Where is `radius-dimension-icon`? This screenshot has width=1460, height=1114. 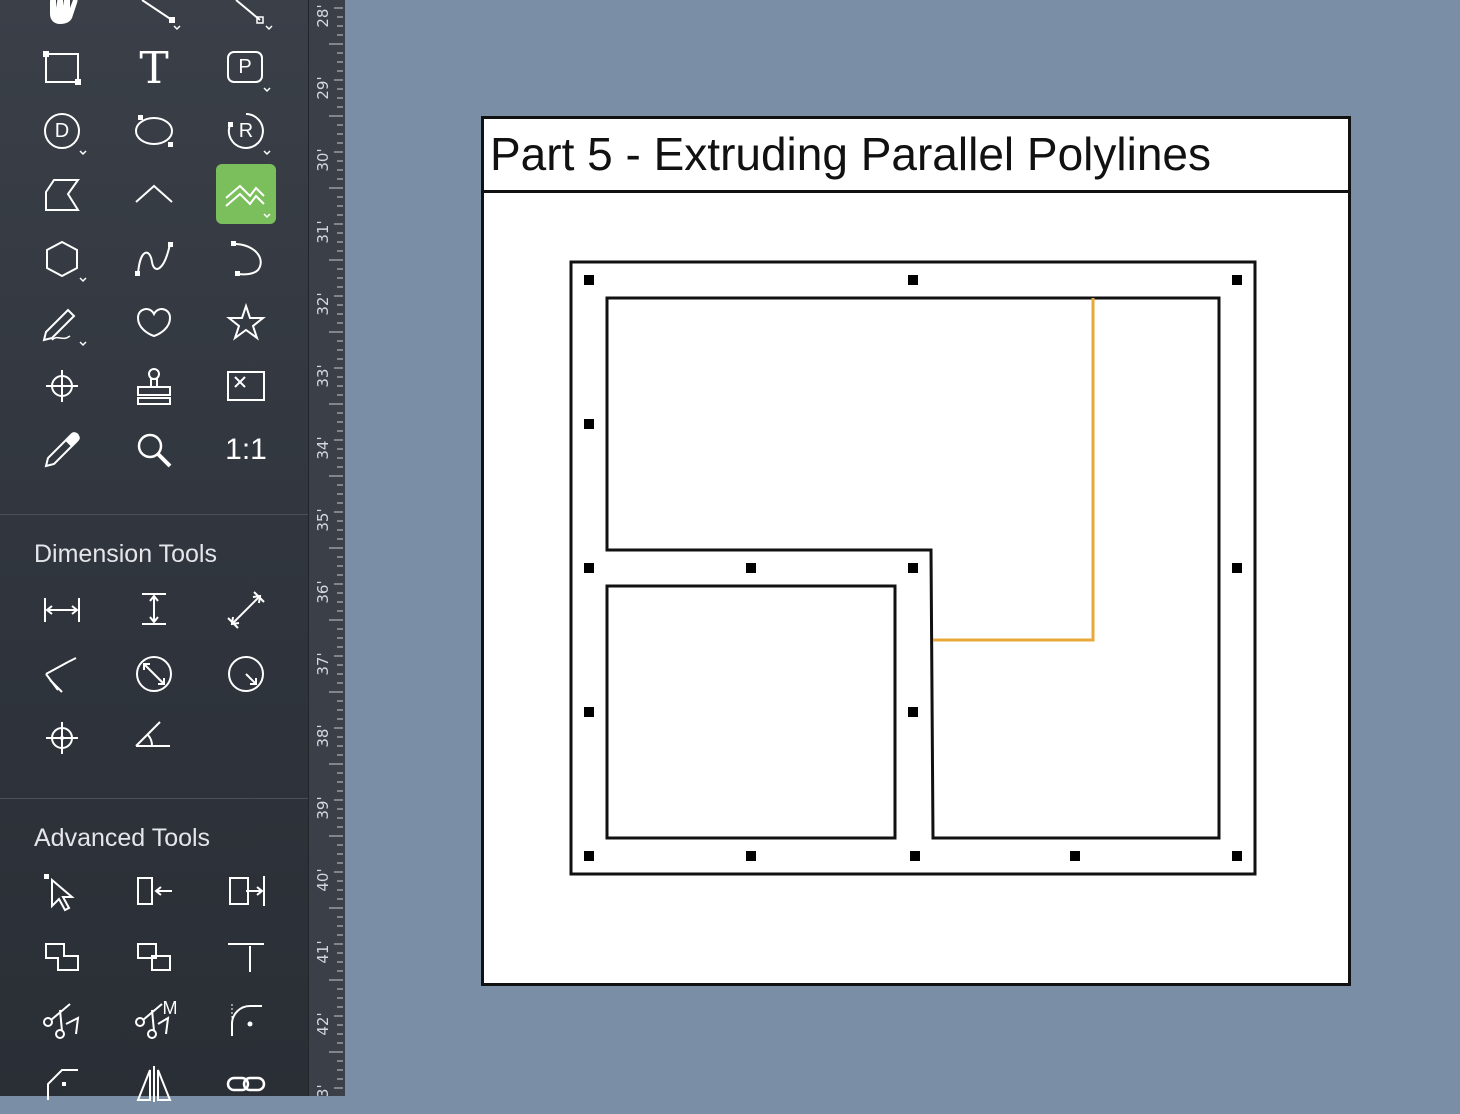
radius-dimension-icon is located at coordinates (246, 674).